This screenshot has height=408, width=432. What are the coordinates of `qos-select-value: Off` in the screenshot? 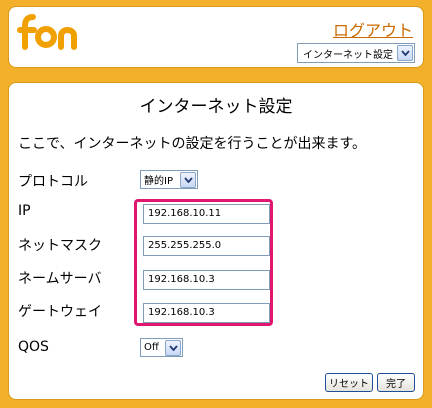 It's located at (151, 347).